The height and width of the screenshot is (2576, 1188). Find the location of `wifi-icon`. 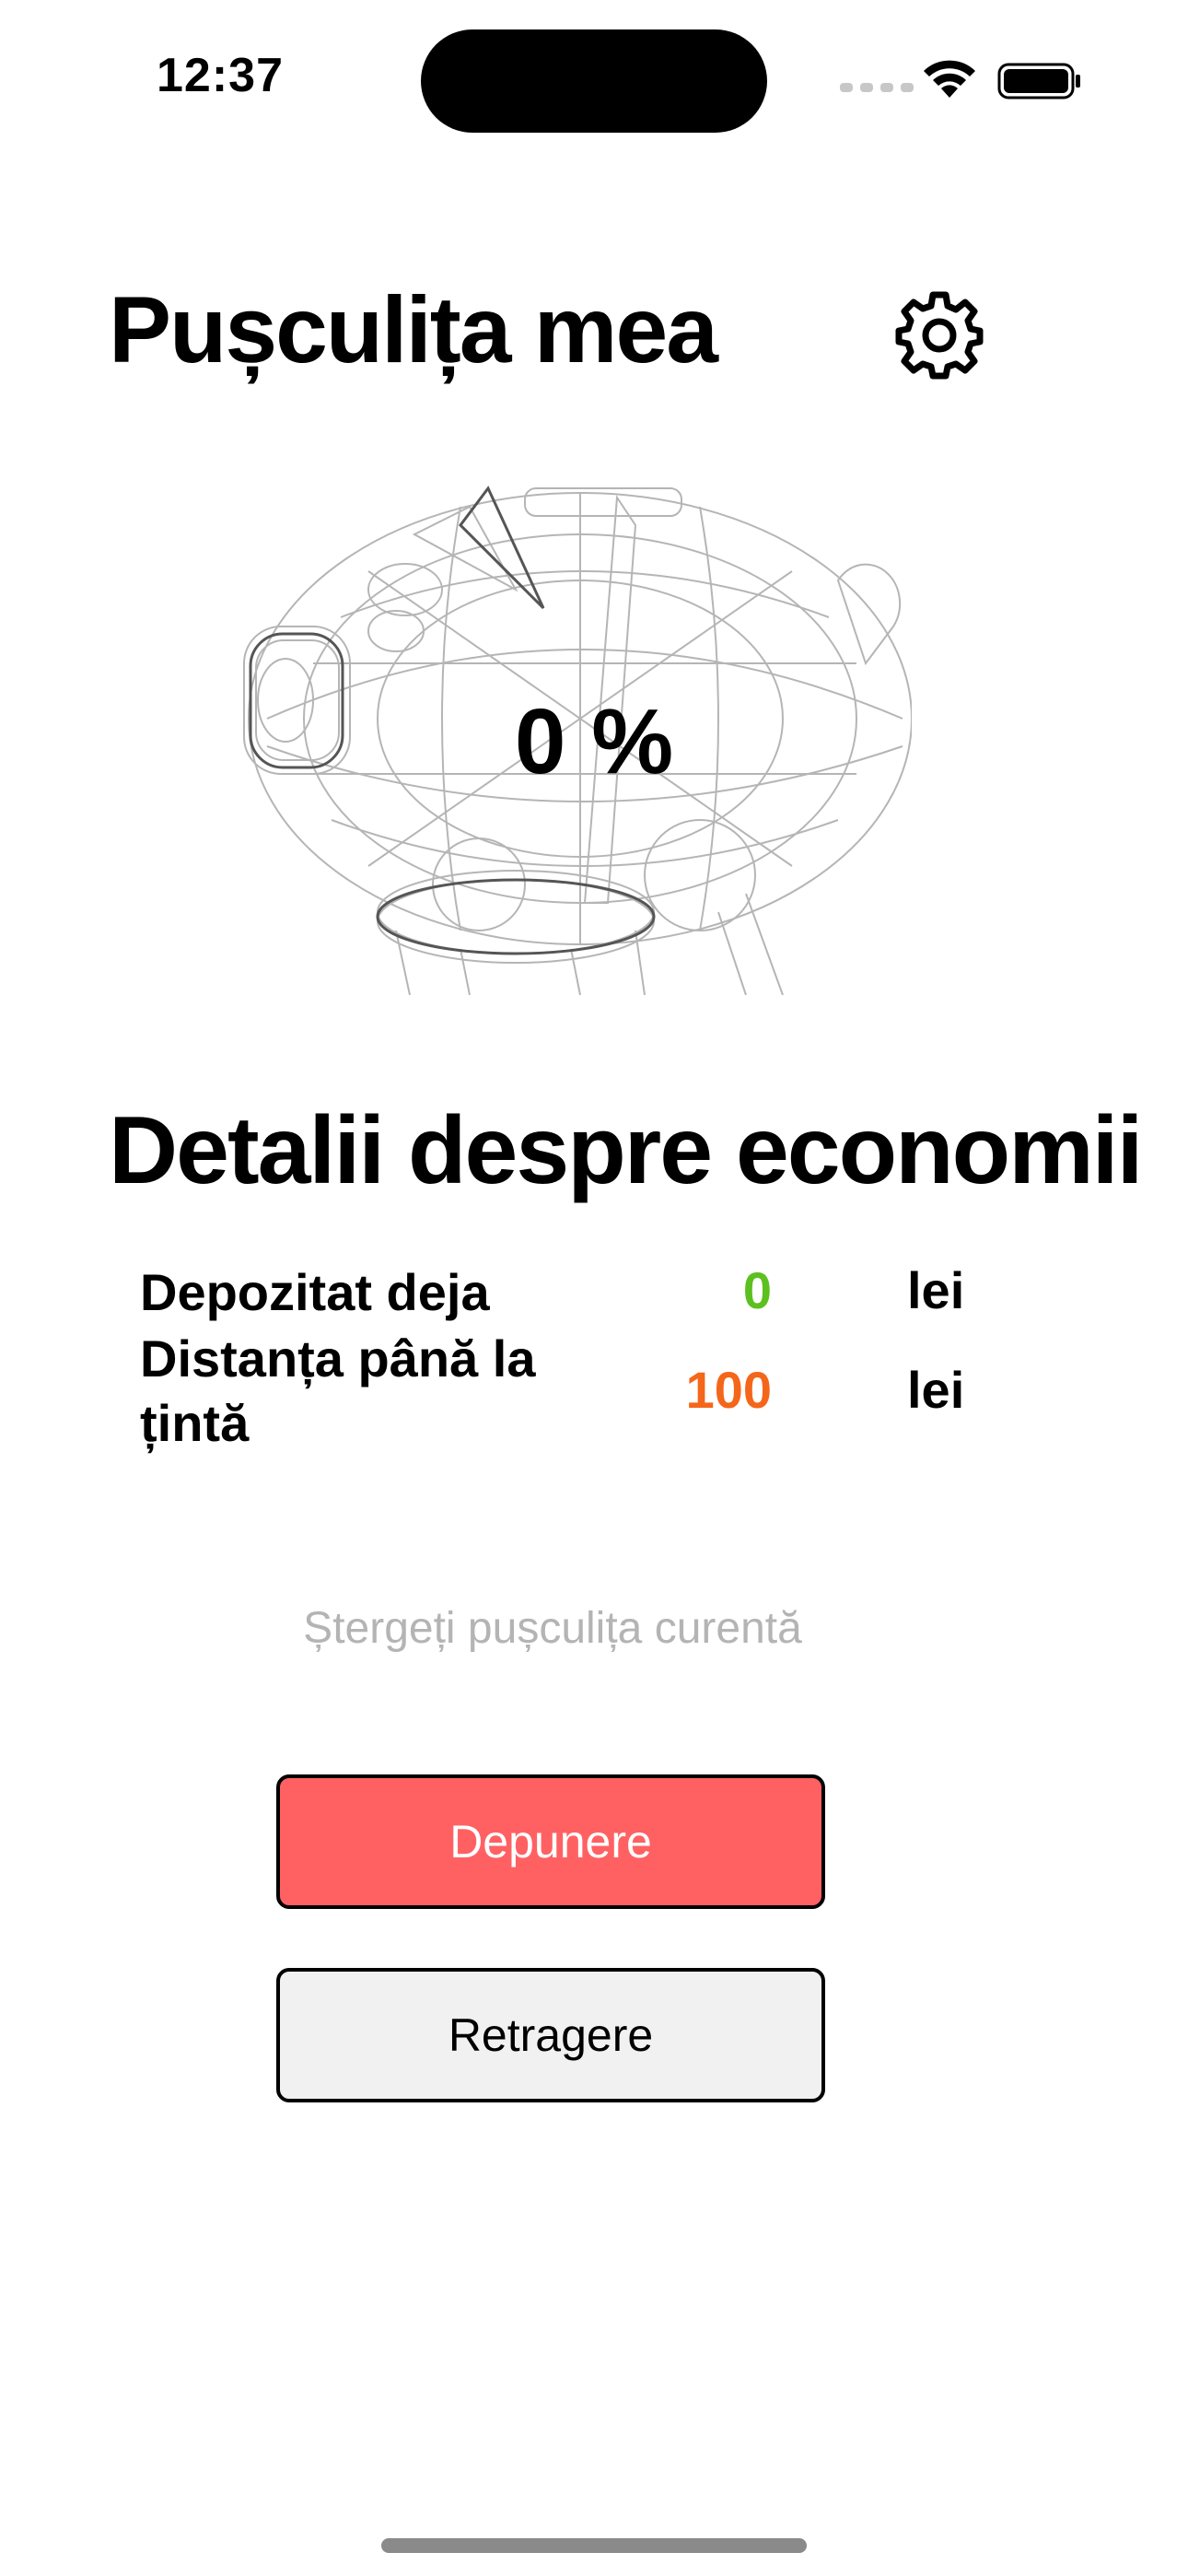

wifi-icon is located at coordinates (949, 79).